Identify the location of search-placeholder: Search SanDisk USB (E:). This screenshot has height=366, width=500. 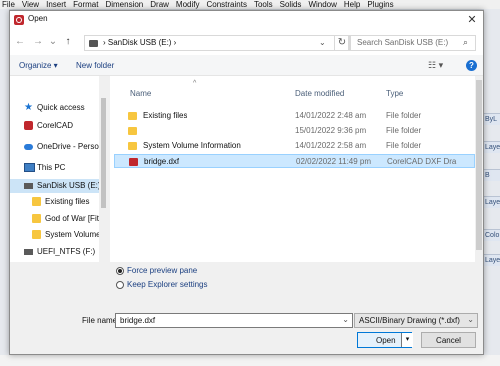
(403, 42).